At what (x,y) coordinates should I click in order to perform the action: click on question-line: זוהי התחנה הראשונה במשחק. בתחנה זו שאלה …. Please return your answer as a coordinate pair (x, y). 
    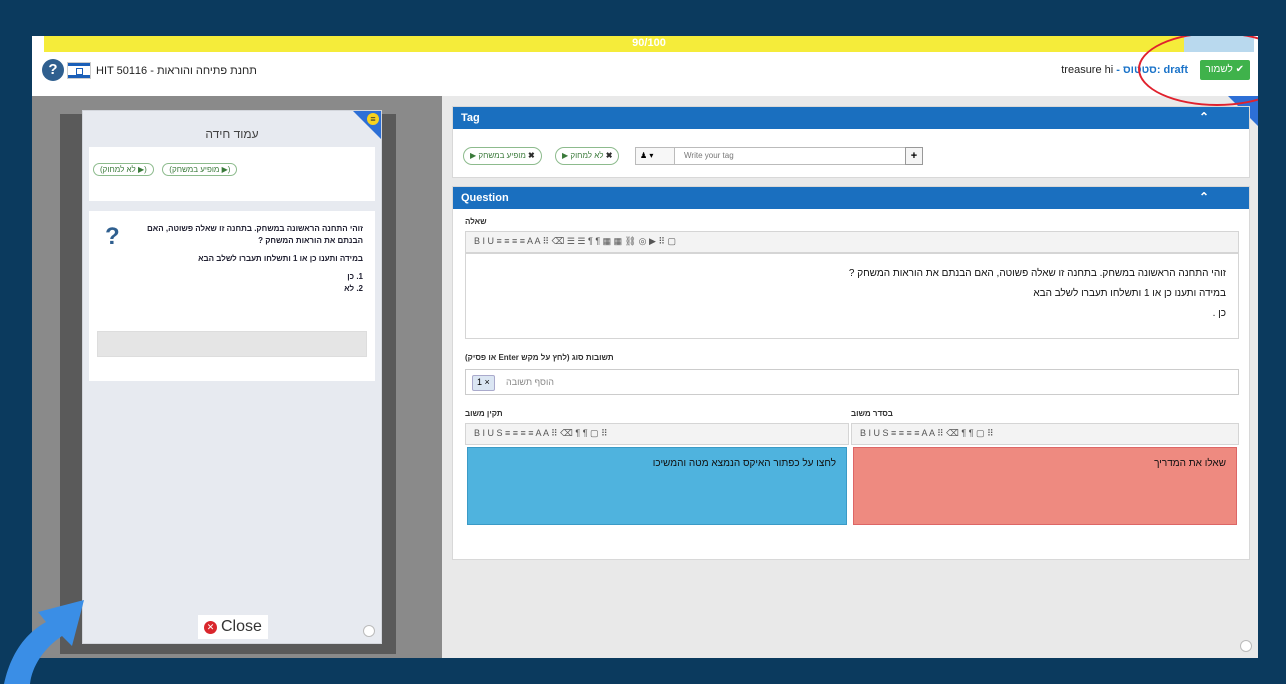
    Looking at the image, I should click on (1037, 273).